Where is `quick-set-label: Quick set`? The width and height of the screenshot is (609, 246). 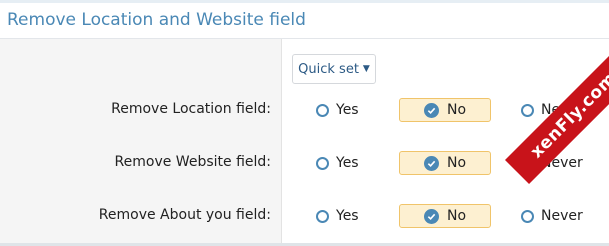
quick-set-label: Quick set is located at coordinates (328, 69).